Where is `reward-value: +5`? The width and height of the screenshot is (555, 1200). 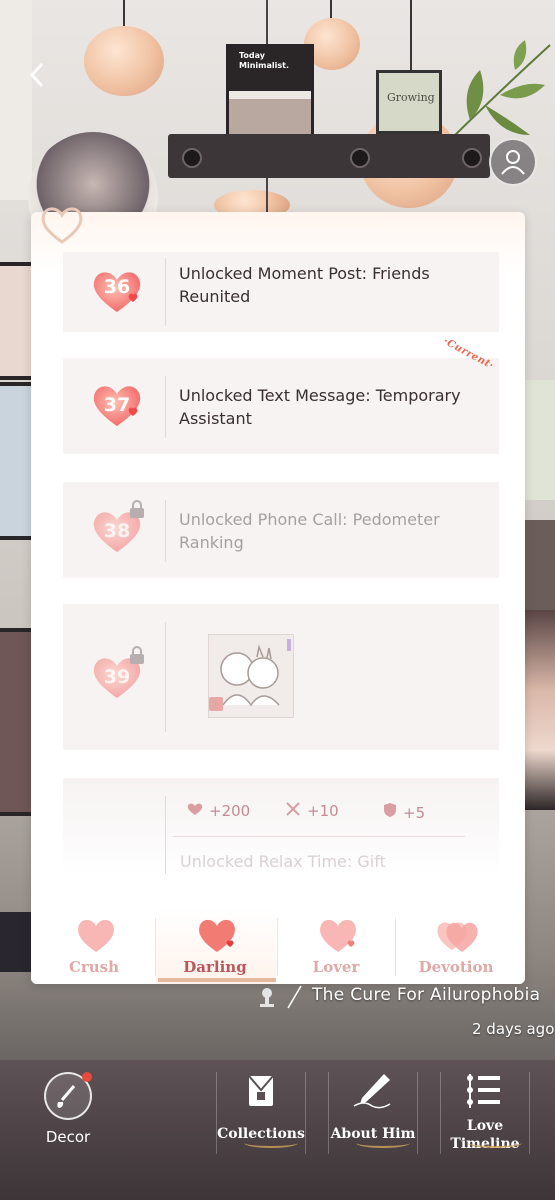 reward-value: +5 is located at coordinates (414, 813).